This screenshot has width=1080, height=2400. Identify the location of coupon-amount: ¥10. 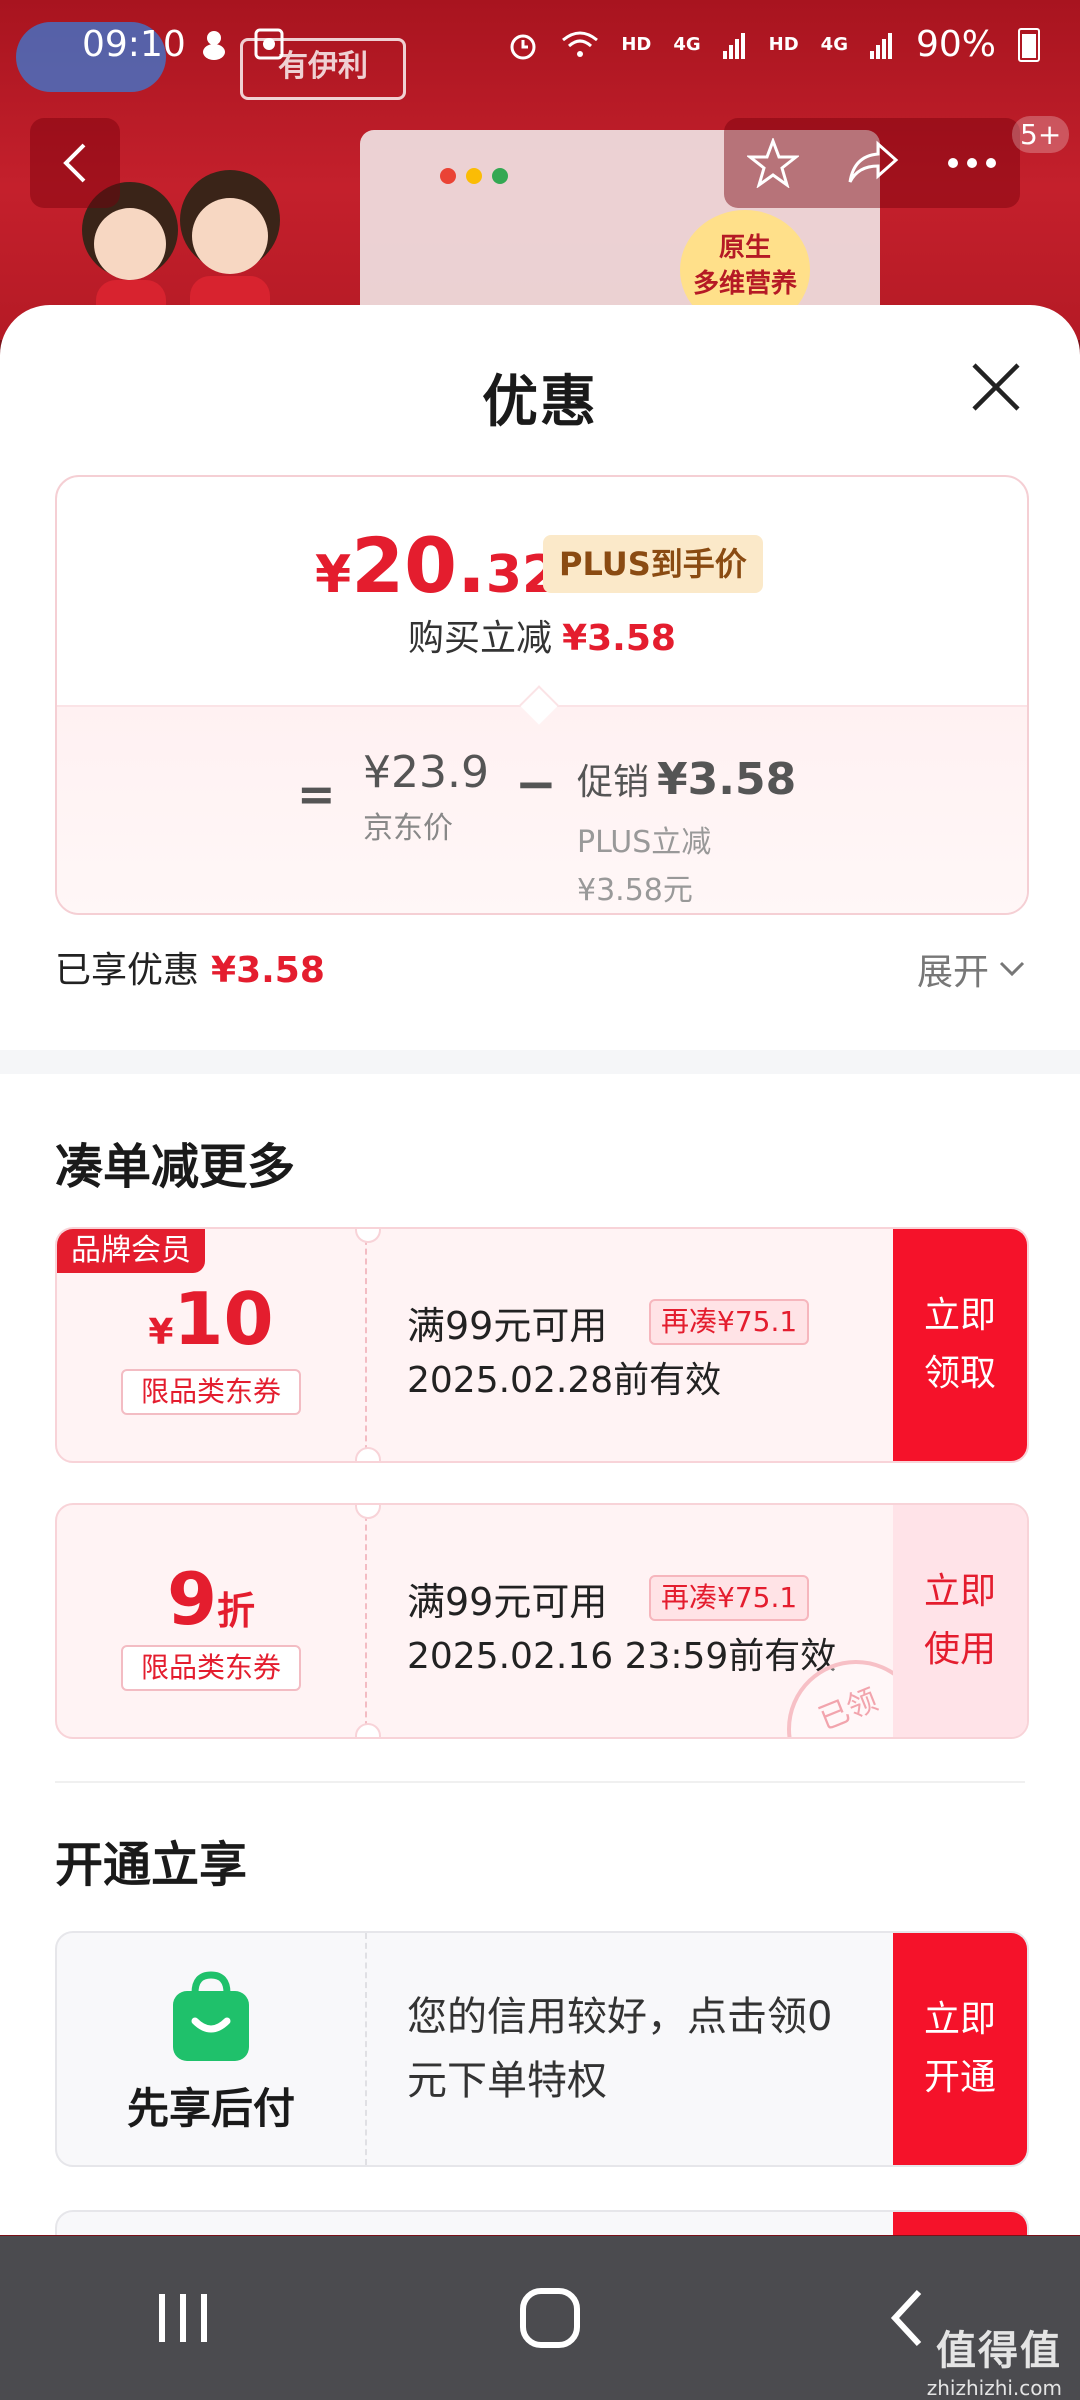
(211, 1319).